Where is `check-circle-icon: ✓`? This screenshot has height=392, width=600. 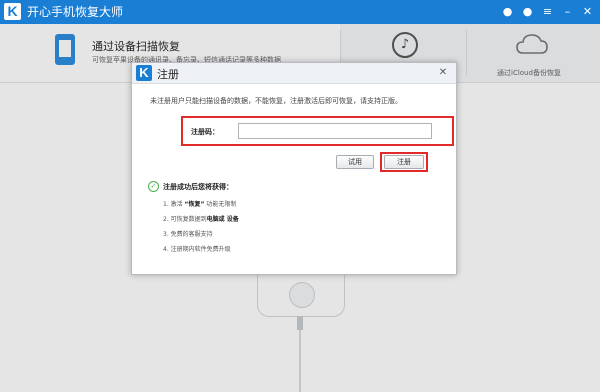 check-circle-icon: ✓ is located at coordinates (153, 186).